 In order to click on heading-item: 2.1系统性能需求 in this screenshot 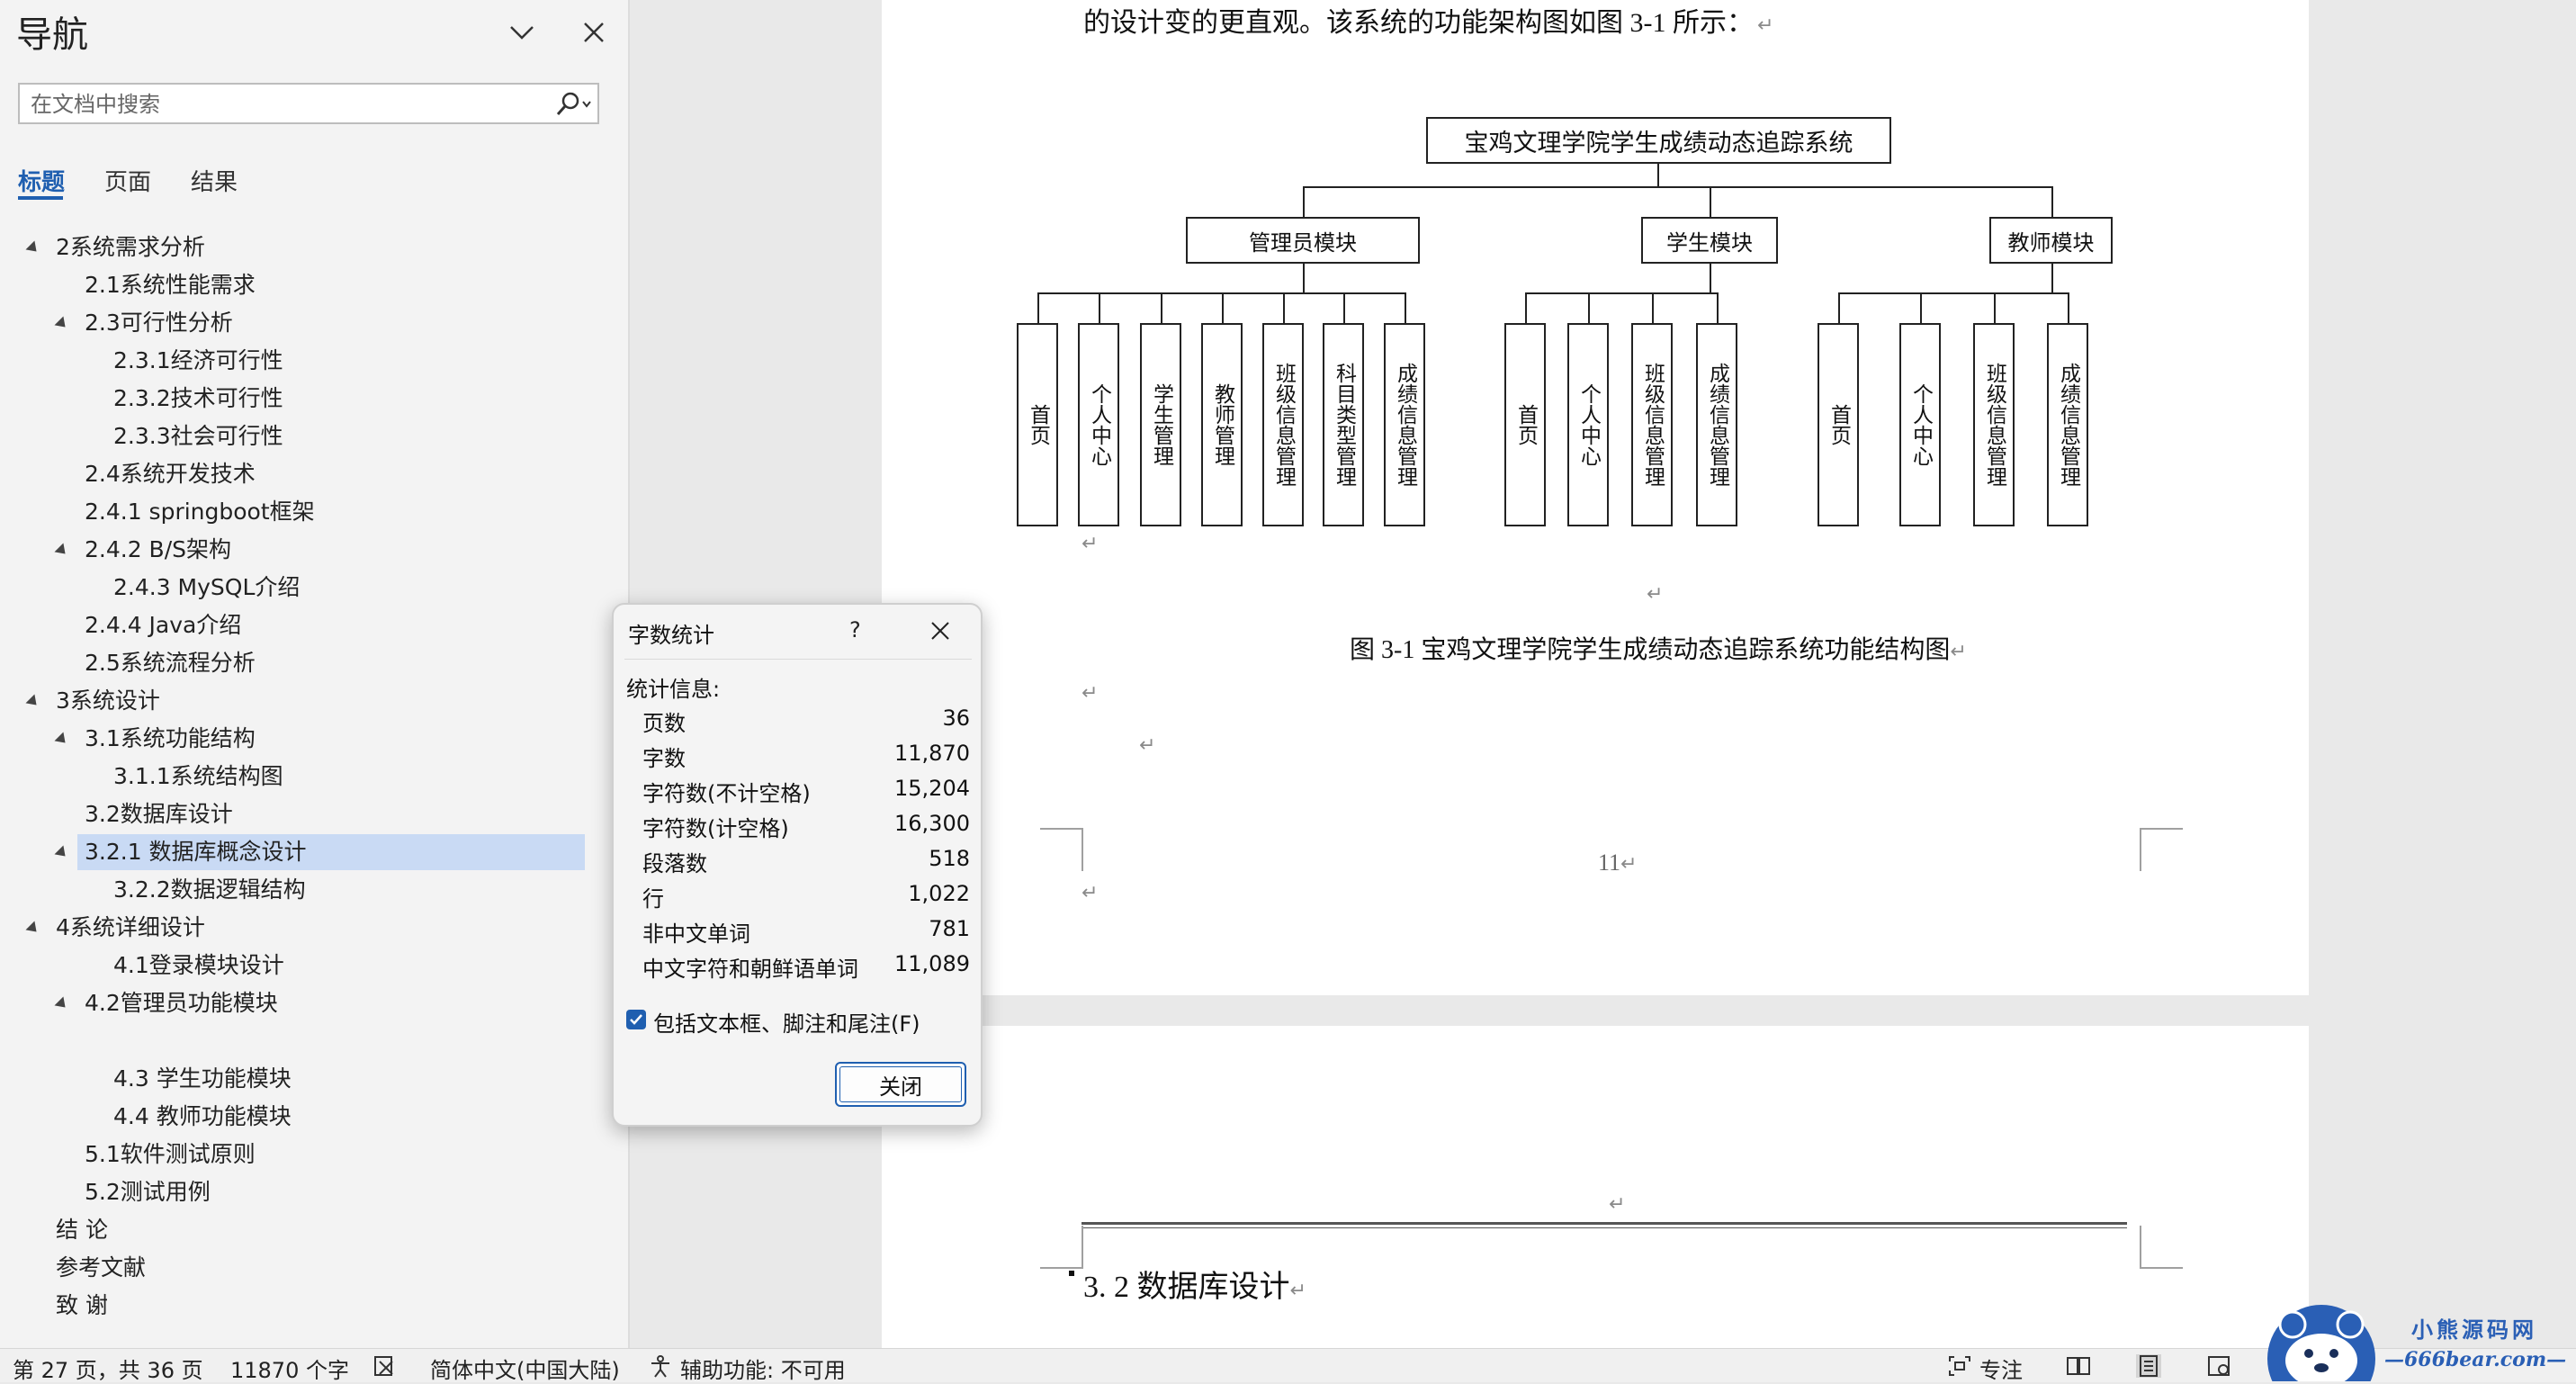, I will do `click(171, 285)`.